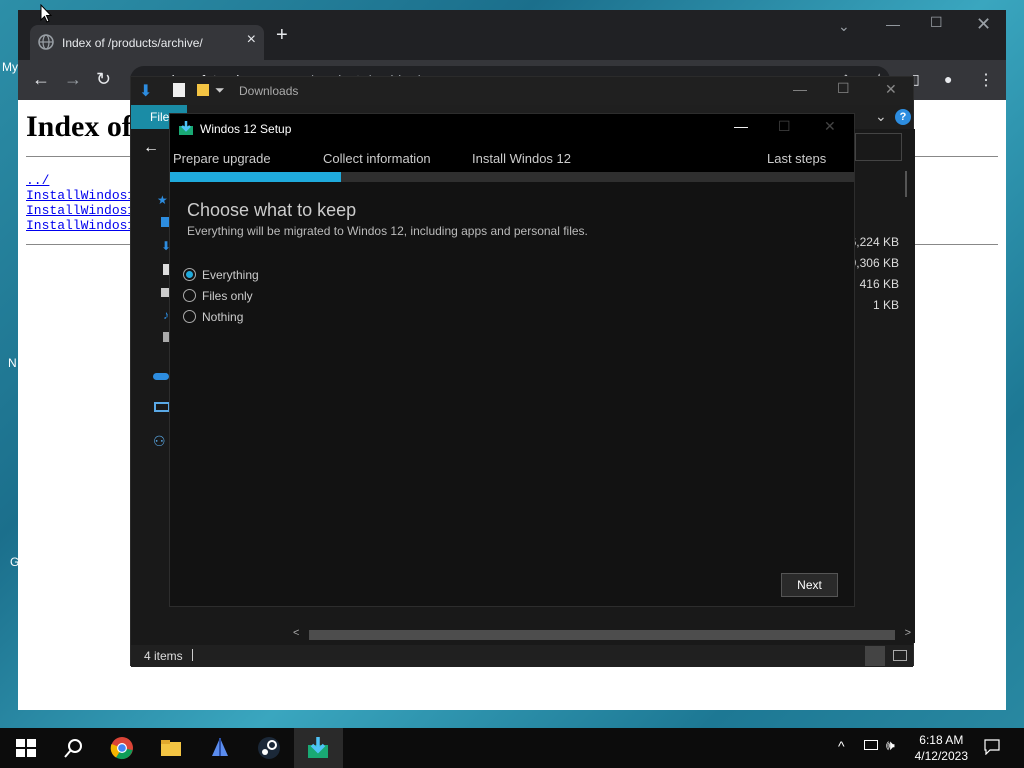 Image resolution: width=1024 pixels, height=768 pixels. I want to click on setup-titlebar: Windos 12 Setup — ☐ ✕, so click(512, 128).